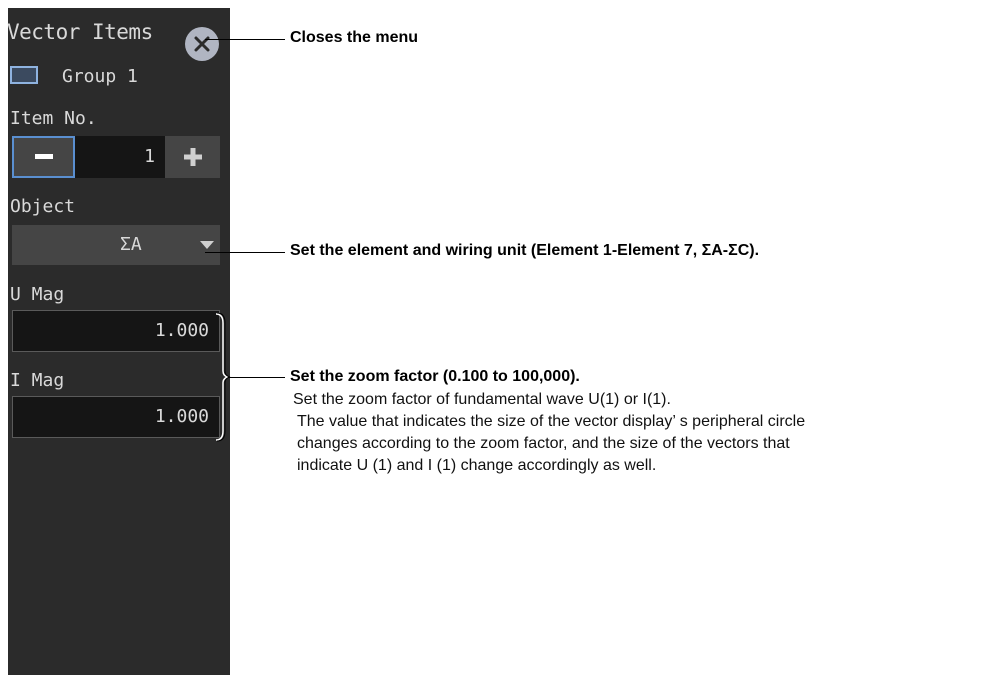 The height and width of the screenshot is (675, 993). What do you see at coordinates (354, 37) in the screenshot?
I see `close-annotation: Closes the menu` at bounding box center [354, 37].